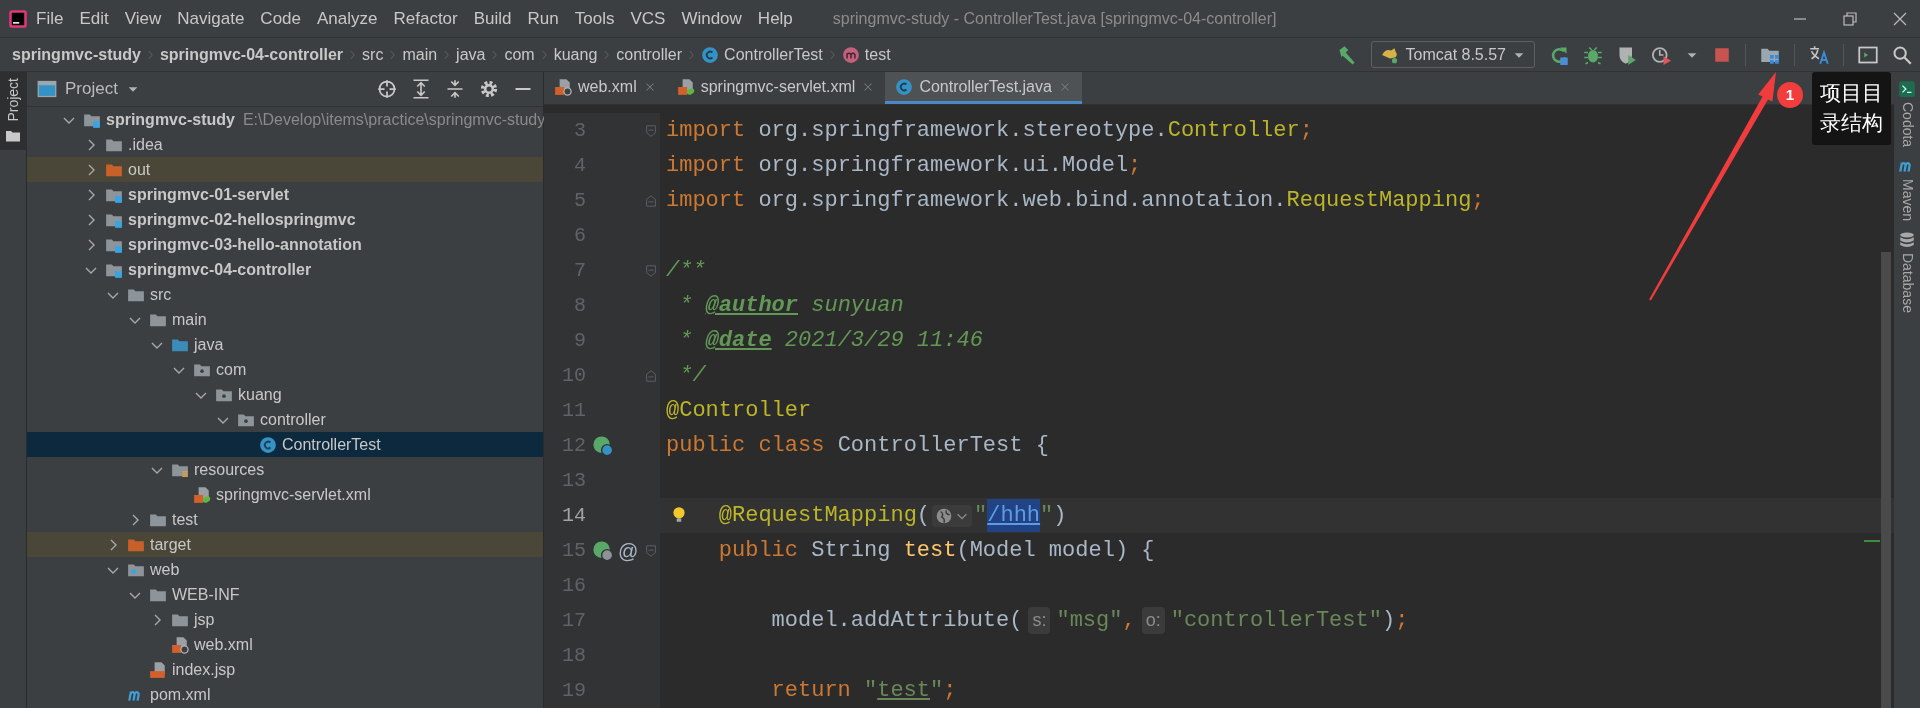 Image resolution: width=1920 pixels, height=708 pixels. I want to click on breadcrumb-item: test, so click(866, 54).